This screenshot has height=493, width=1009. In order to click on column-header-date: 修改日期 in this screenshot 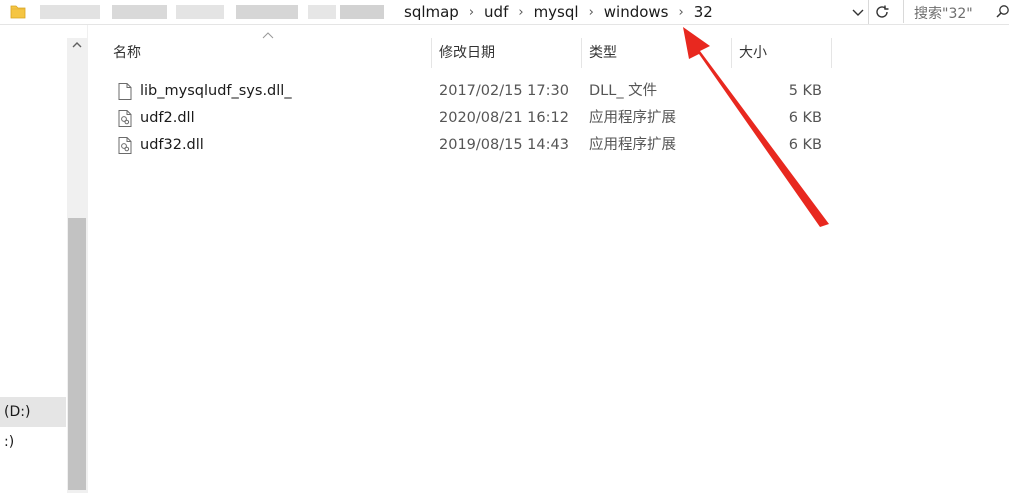, I will do `click(509, 53)`.